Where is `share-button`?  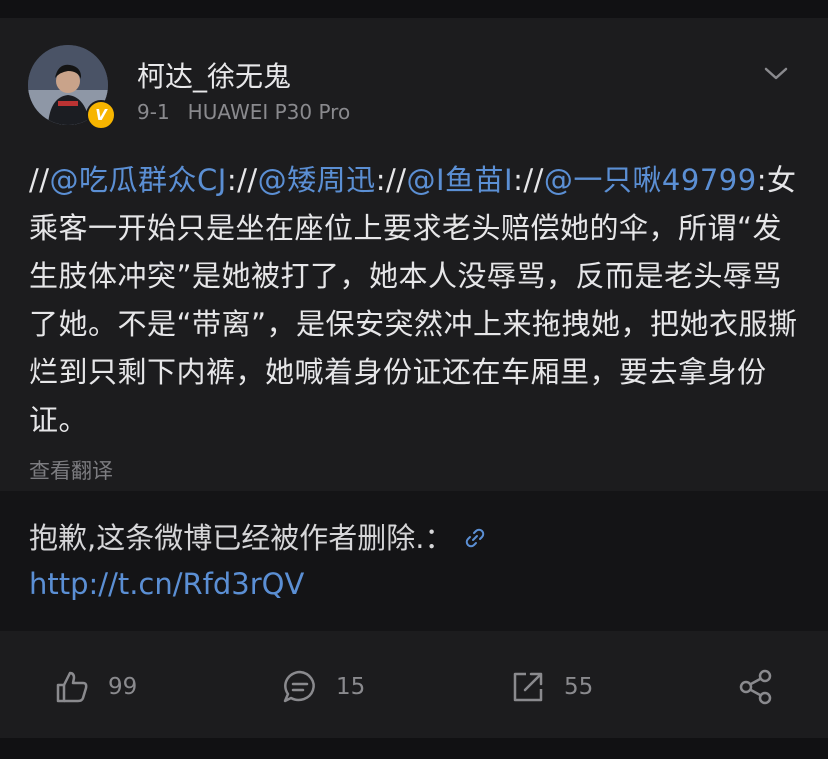
share-button is located at coordinates (765, 687).